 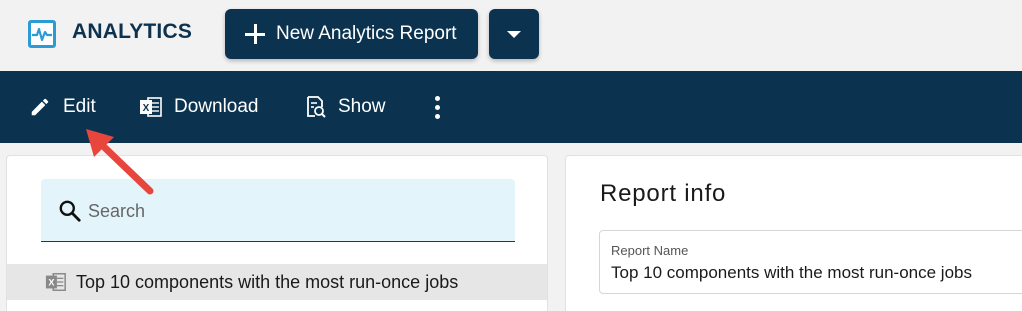 I want to click on chevron-down-icon, so click(x=514, y=34).